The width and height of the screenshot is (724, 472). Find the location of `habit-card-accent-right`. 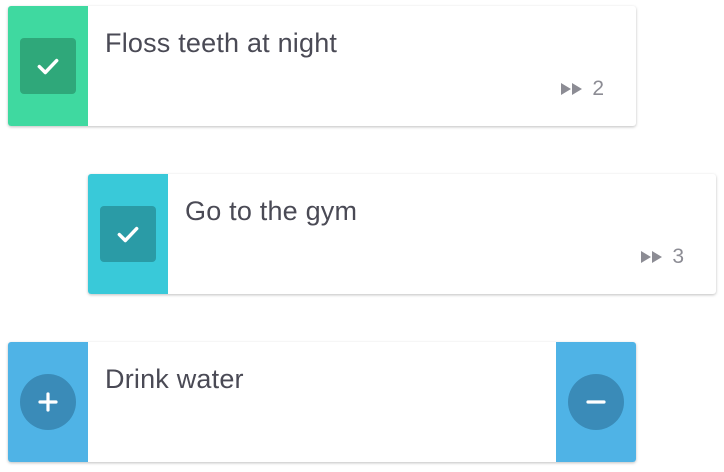

habit-card-accent-right is located at coordinates (596, 402).